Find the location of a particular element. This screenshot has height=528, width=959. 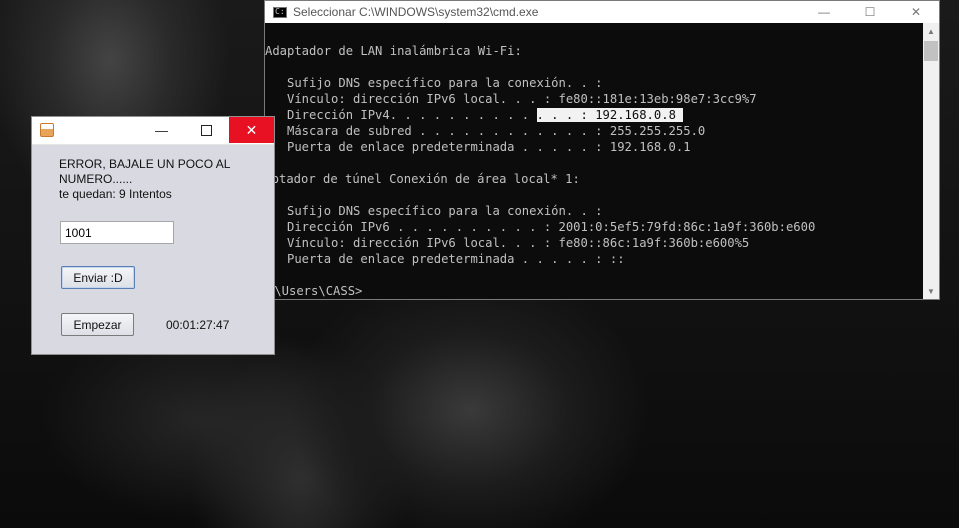

cmd-window-title: Seleccionar C:\WINDOWS\system32\cmd.exe is located at coordinates (416, 12).